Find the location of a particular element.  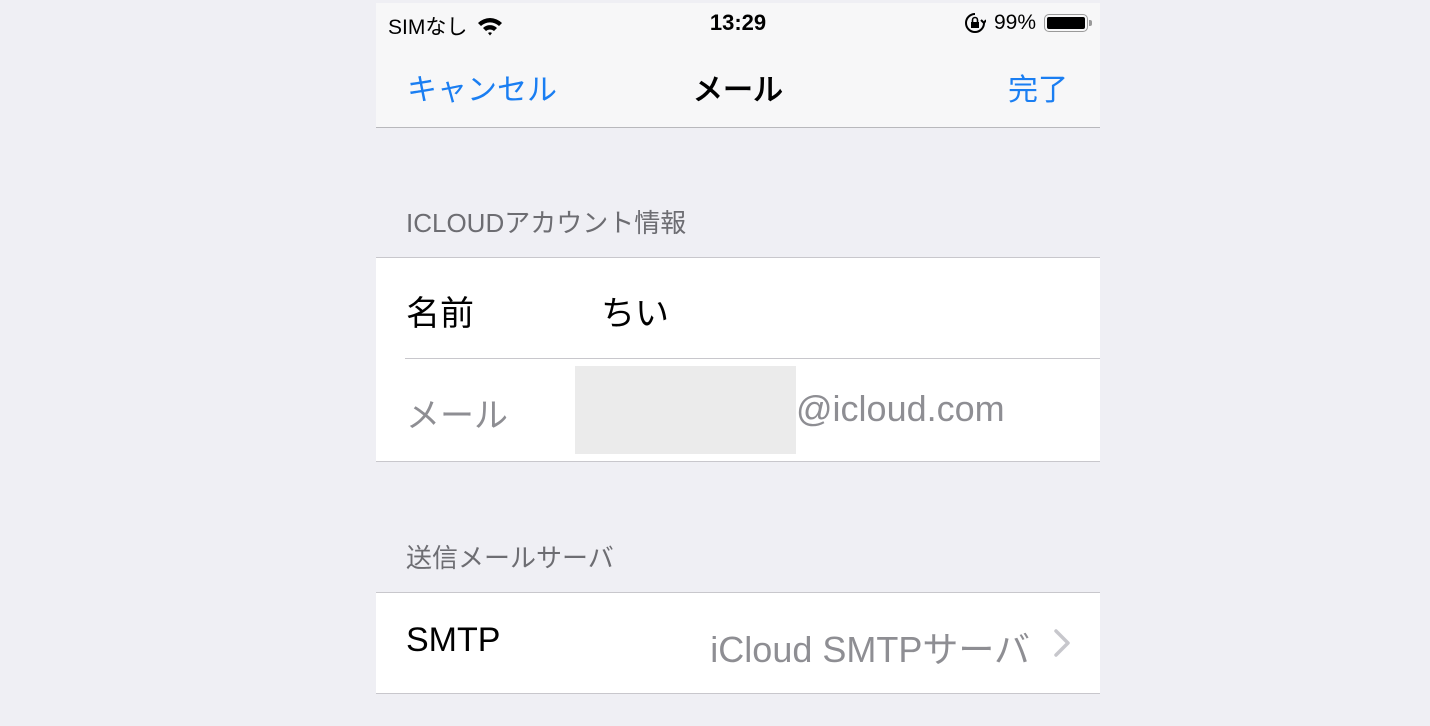

smtp-group: SMTP iCloud SMTPサーバ is located at coordinates (738, 643).